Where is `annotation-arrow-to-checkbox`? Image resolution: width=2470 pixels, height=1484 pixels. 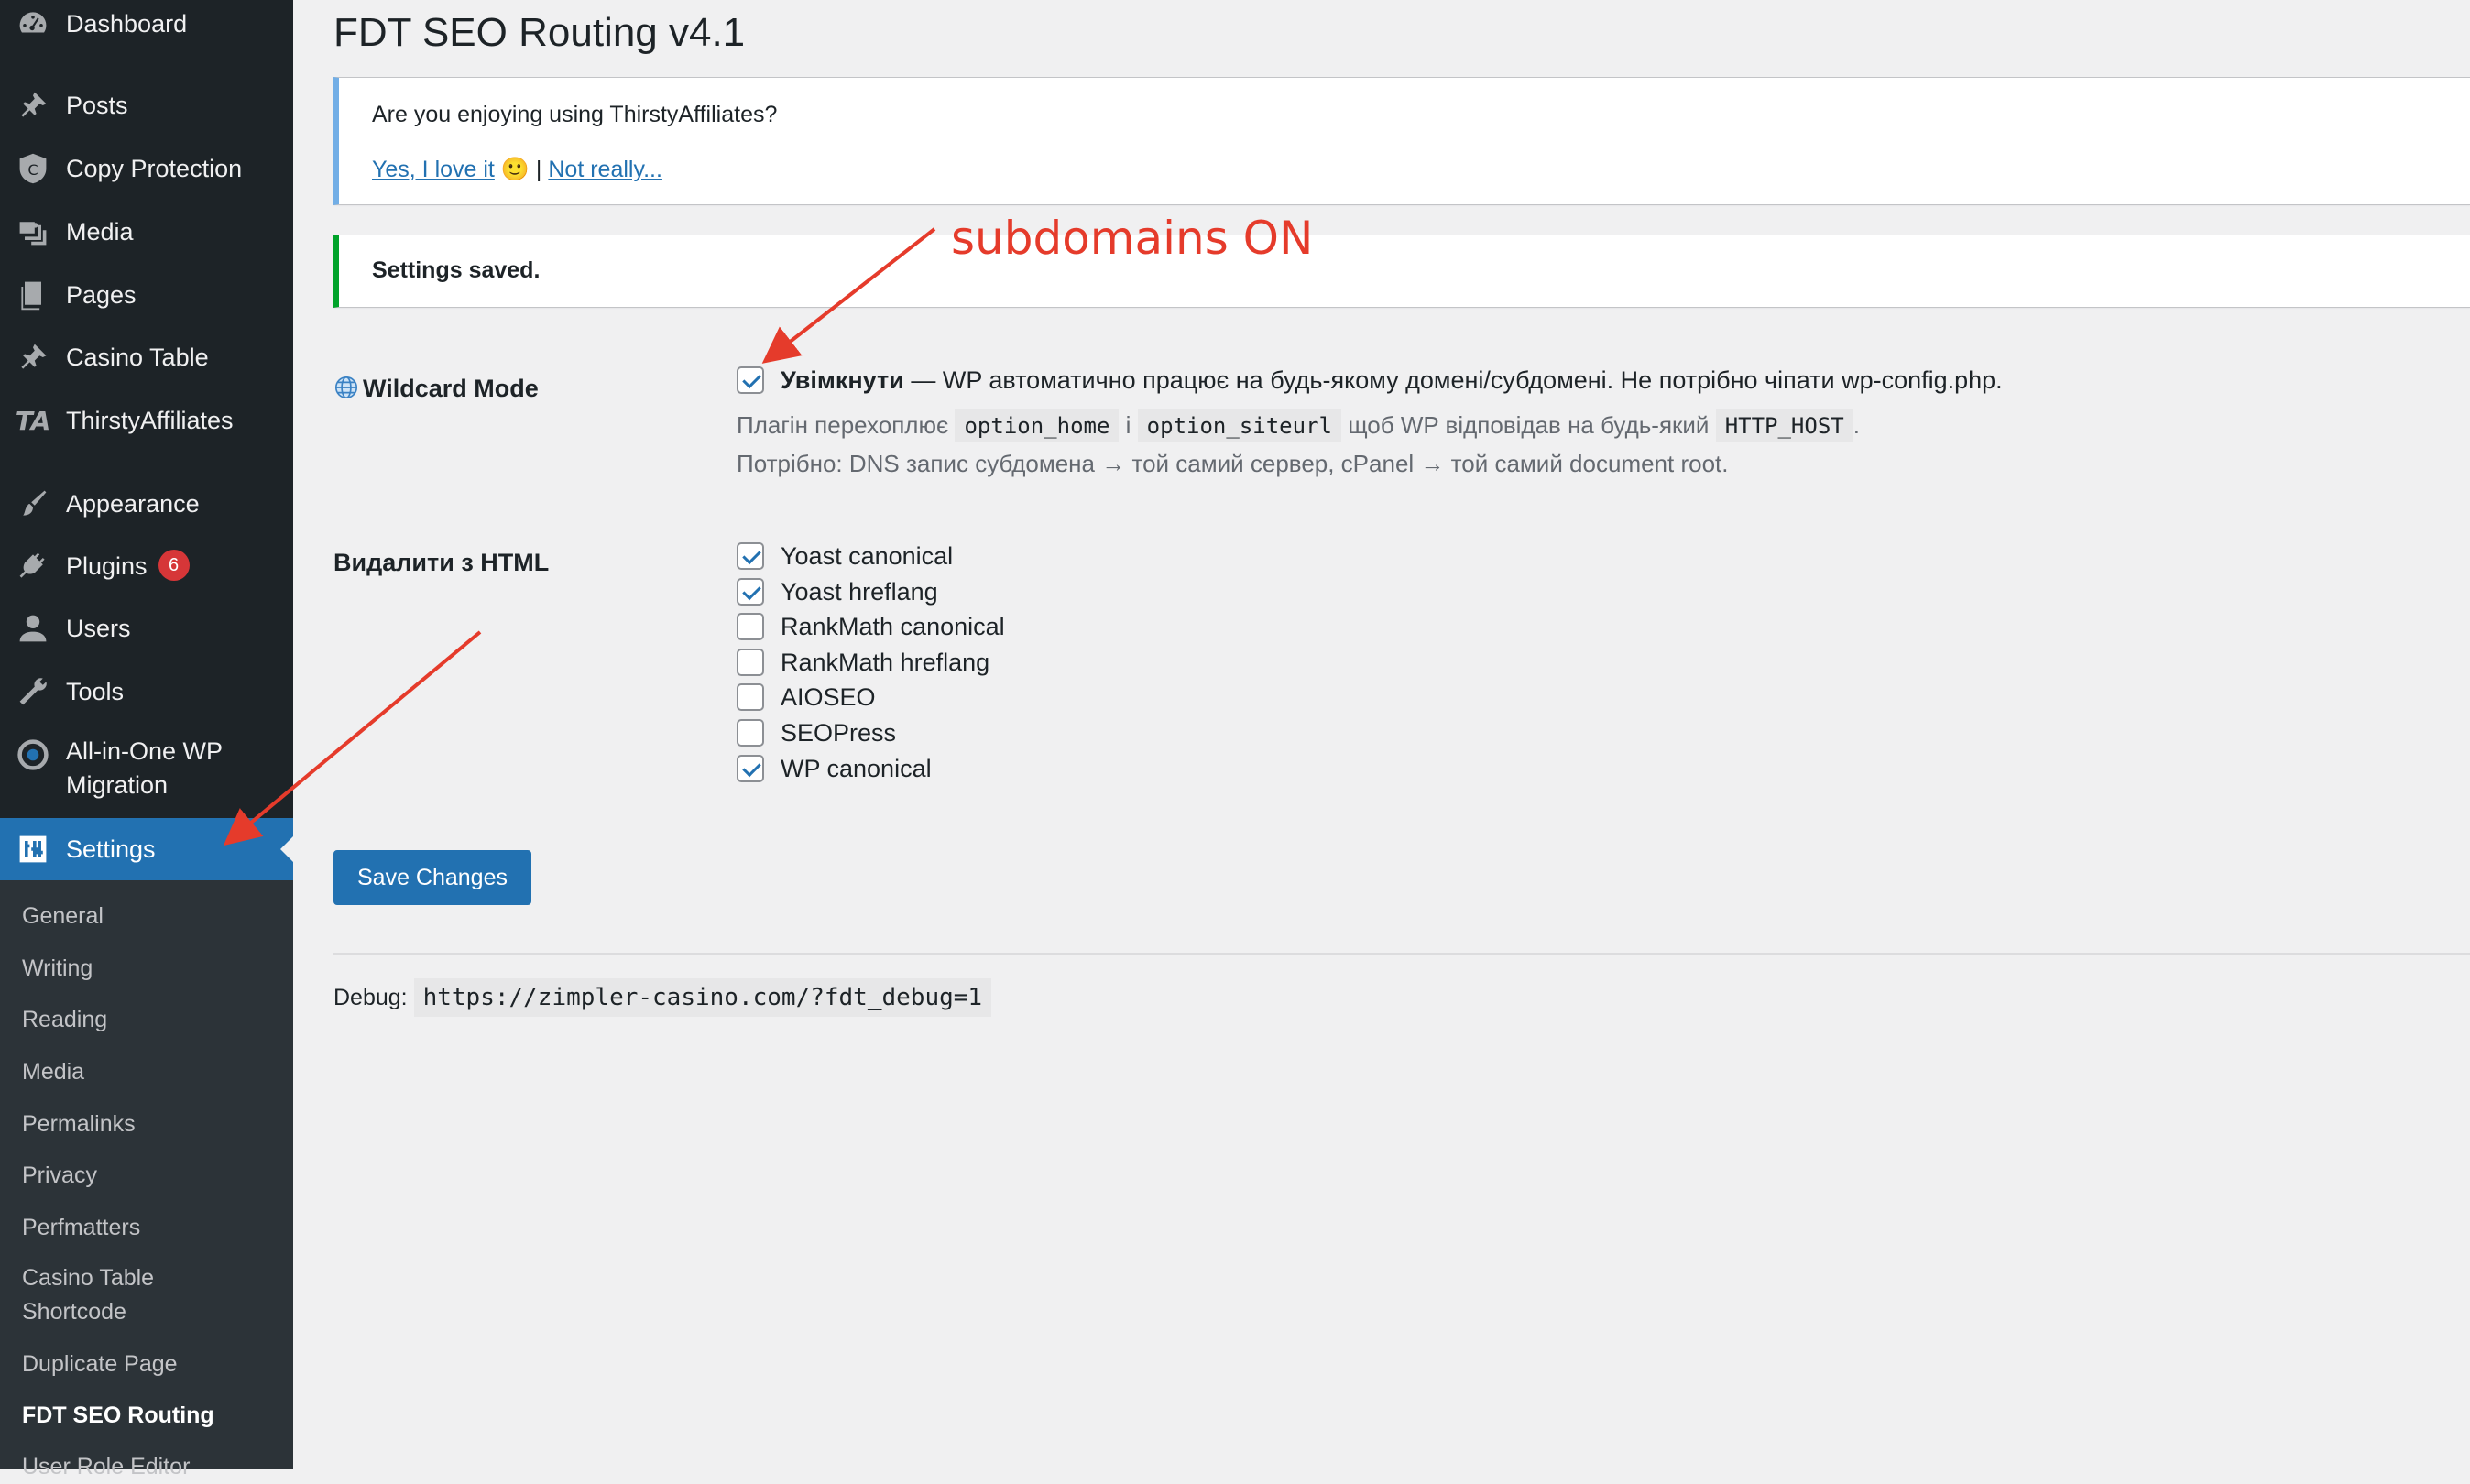
annotation-arrow-to-checkbox is located at coordinates (848, 295).